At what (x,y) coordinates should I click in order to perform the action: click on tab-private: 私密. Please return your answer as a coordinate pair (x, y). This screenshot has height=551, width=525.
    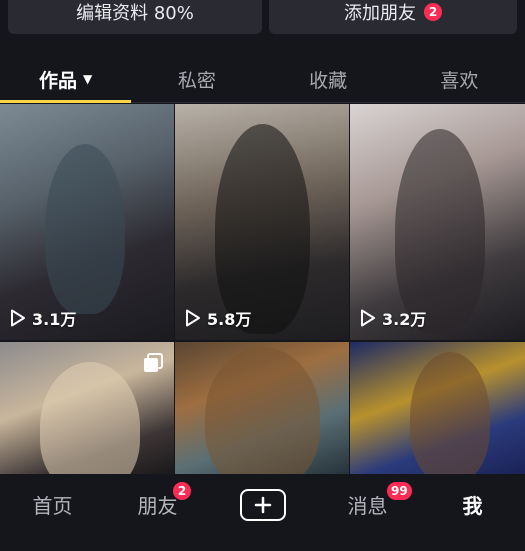
    Looking at the image, I should click on (196, 79).